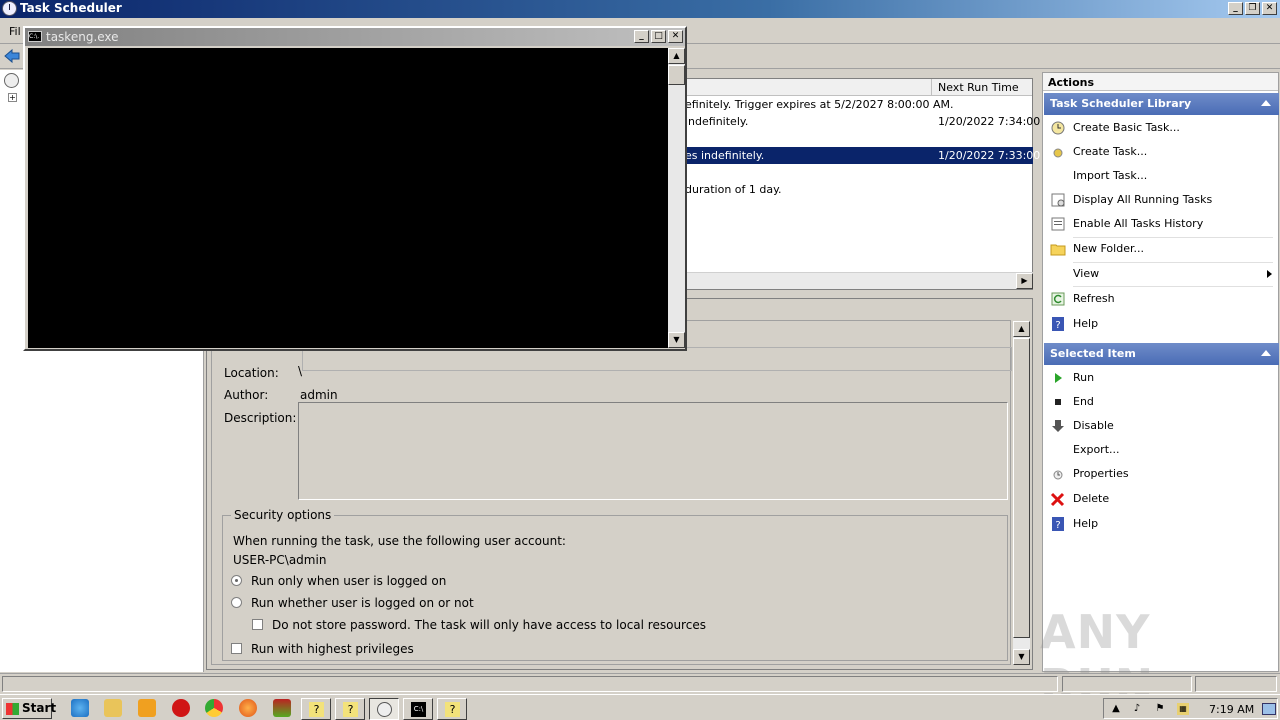 This screenshot has height=720, width=1280. Describe the element at coordinates (1058, 402) in the screenshot. I see `end-icon` at that location.